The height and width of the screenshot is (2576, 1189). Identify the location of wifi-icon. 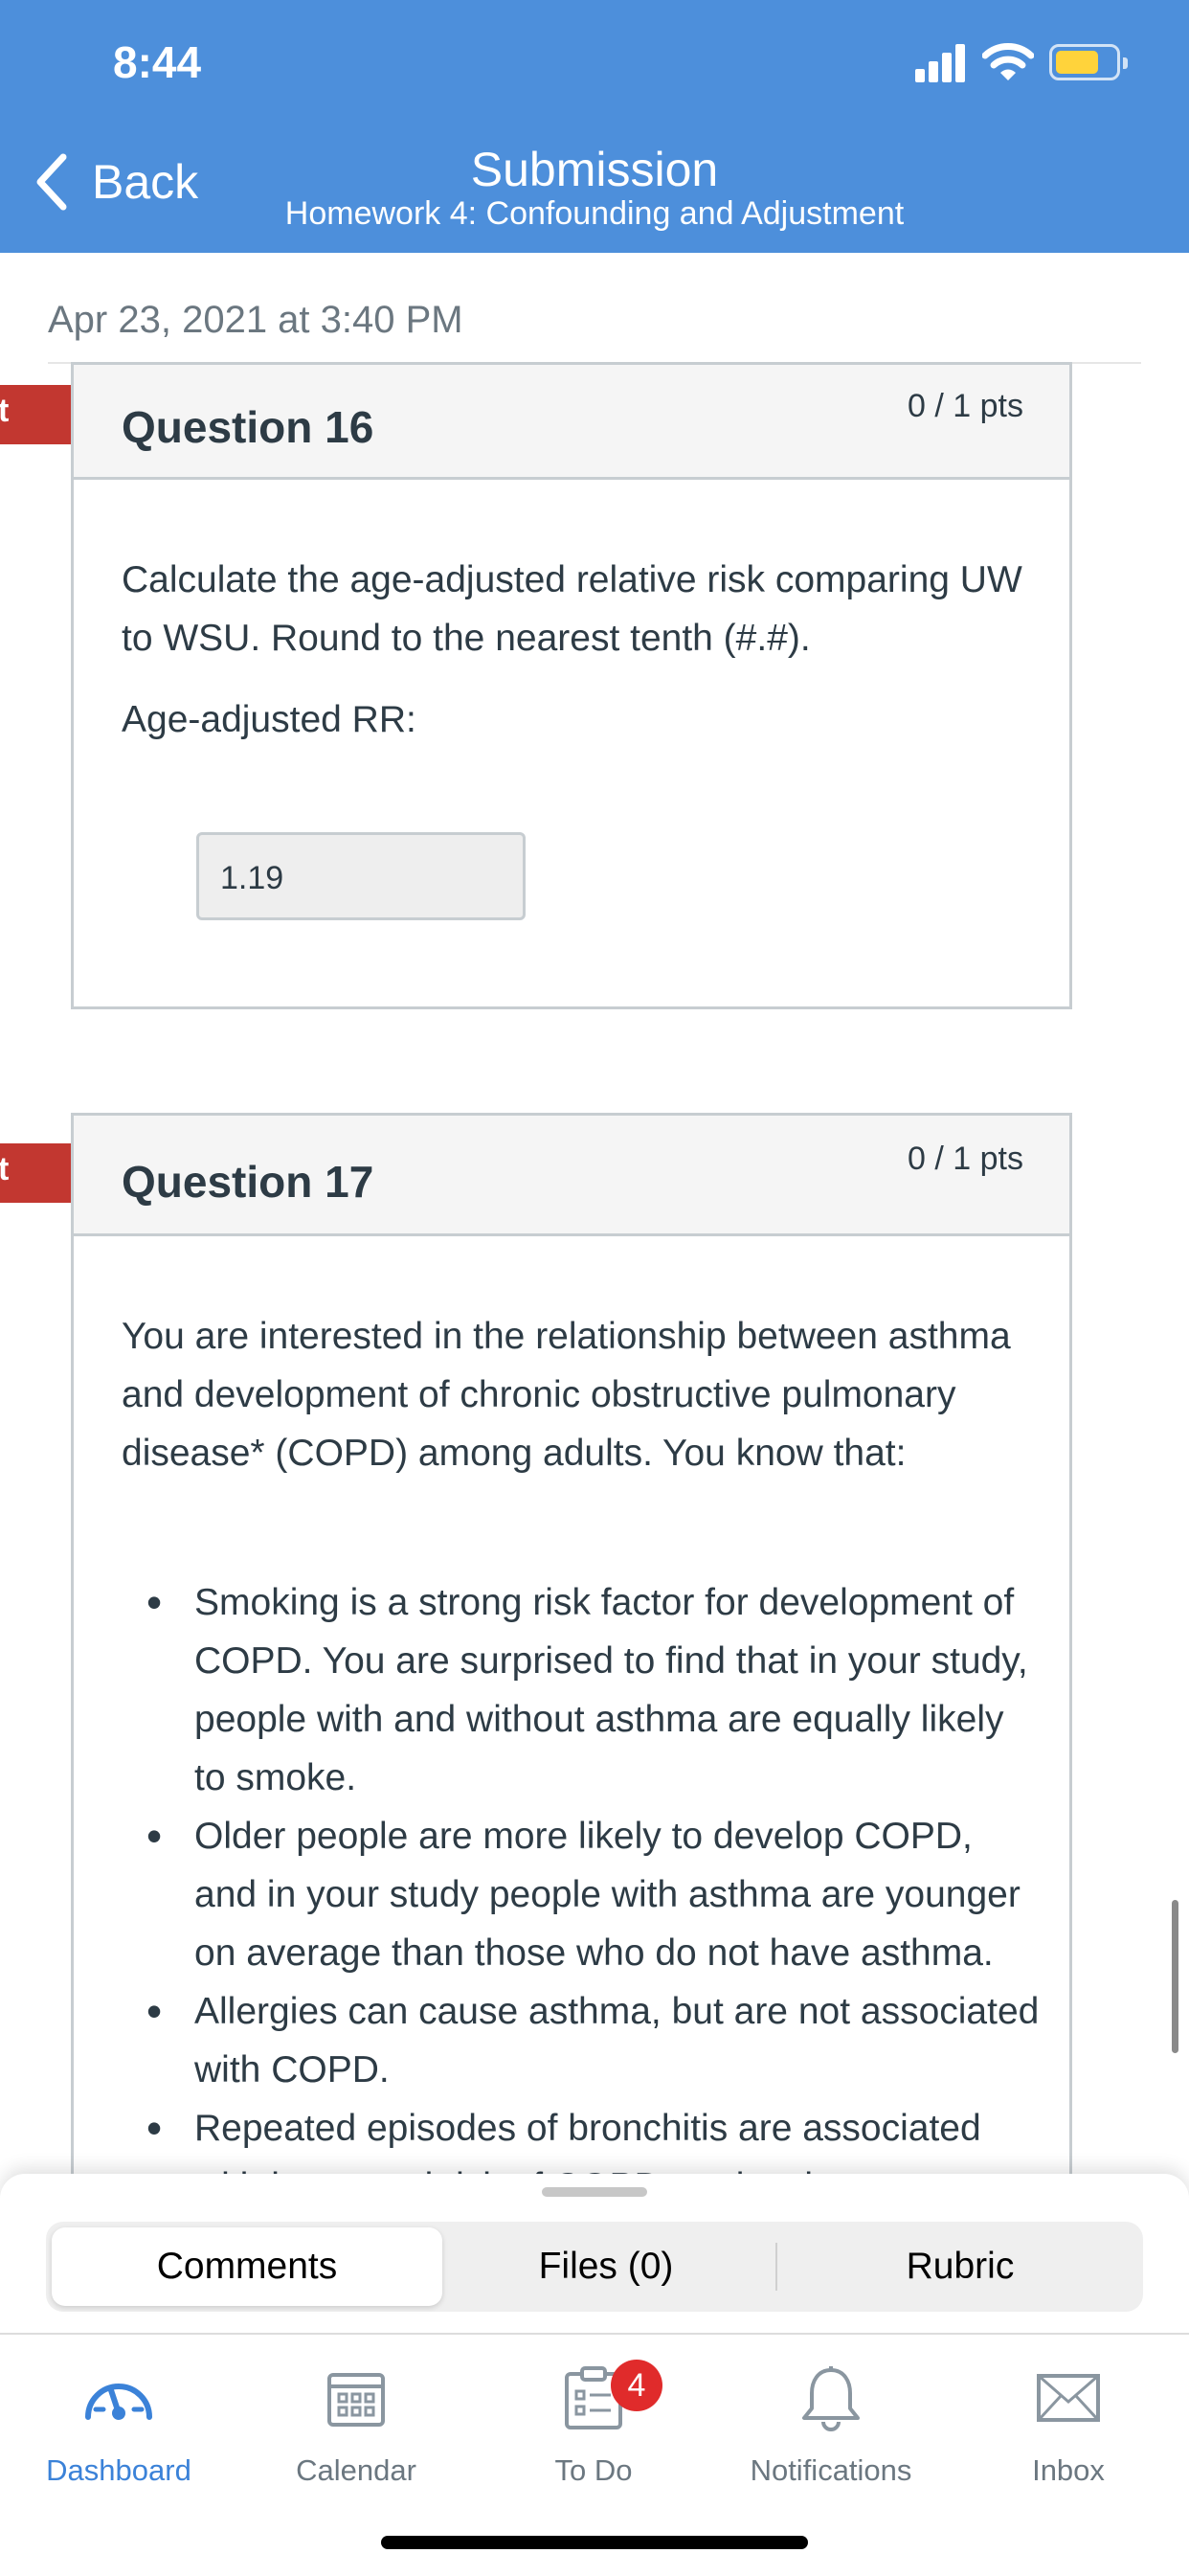
(1008, 62).